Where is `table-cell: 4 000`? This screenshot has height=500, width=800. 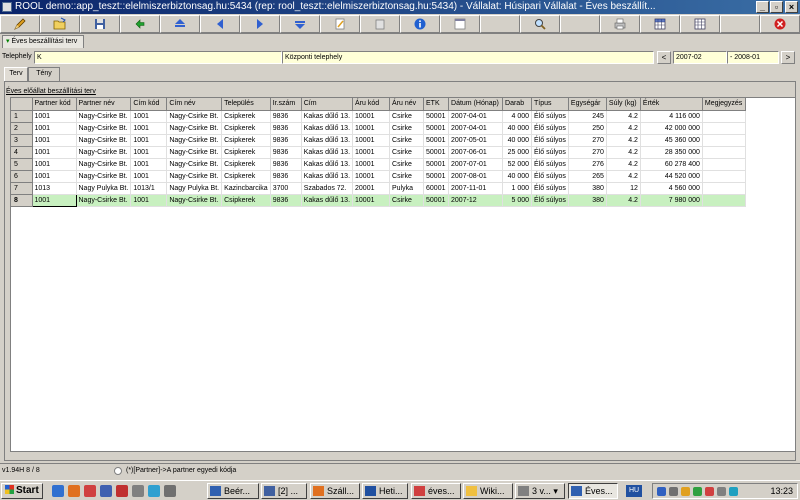 table-cell: 4 000 is located at coordinates (517, 116).